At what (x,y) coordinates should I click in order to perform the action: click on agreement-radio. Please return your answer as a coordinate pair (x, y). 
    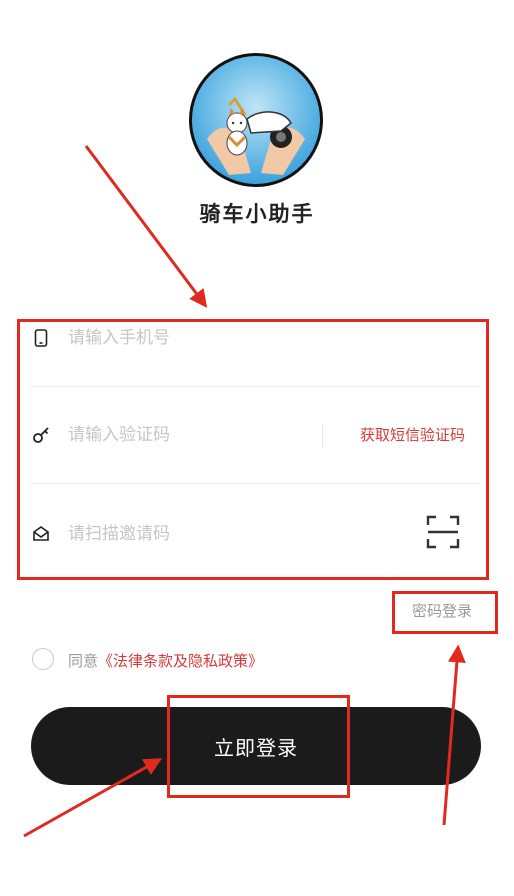
    Looking at the image, I should click on (43, 659).